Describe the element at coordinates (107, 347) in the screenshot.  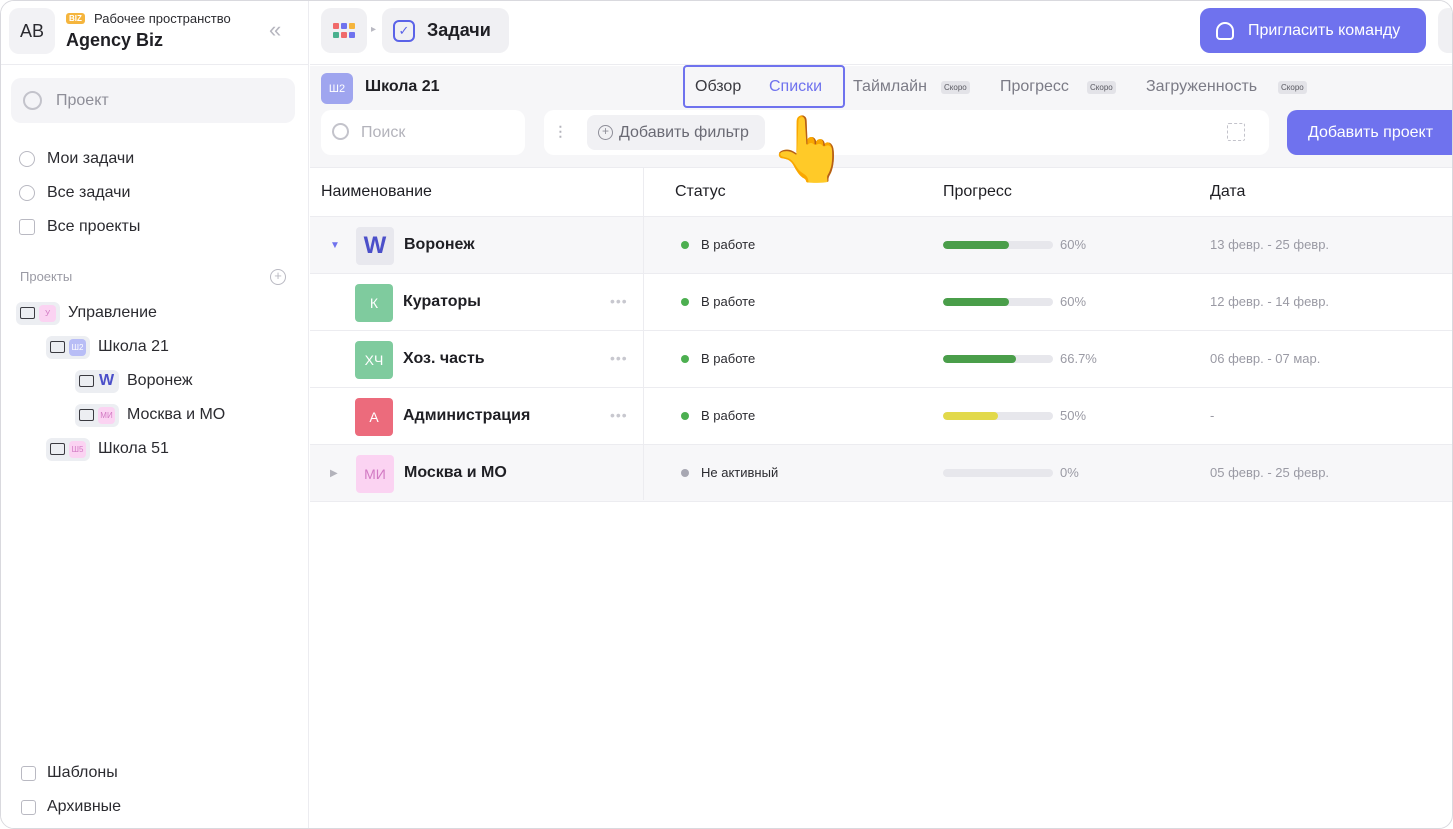
I see `tree-item: Ш2 Школа 21` at that location.